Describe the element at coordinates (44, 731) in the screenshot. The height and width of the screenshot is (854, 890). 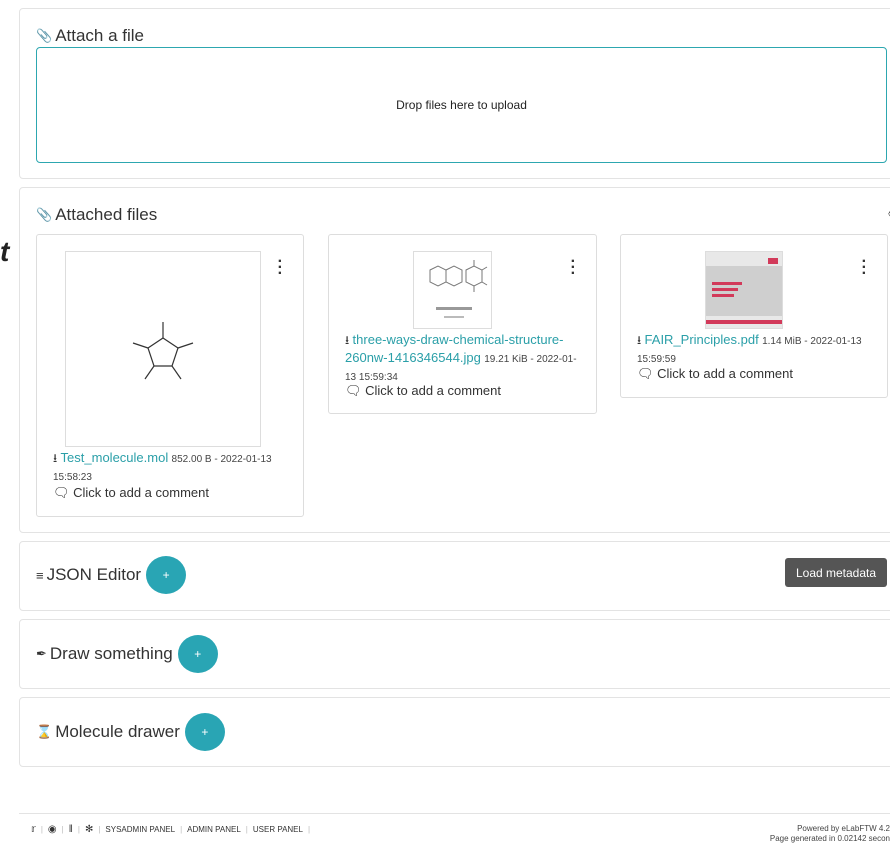
I see `hourglass-icon: ⌛` at that location.